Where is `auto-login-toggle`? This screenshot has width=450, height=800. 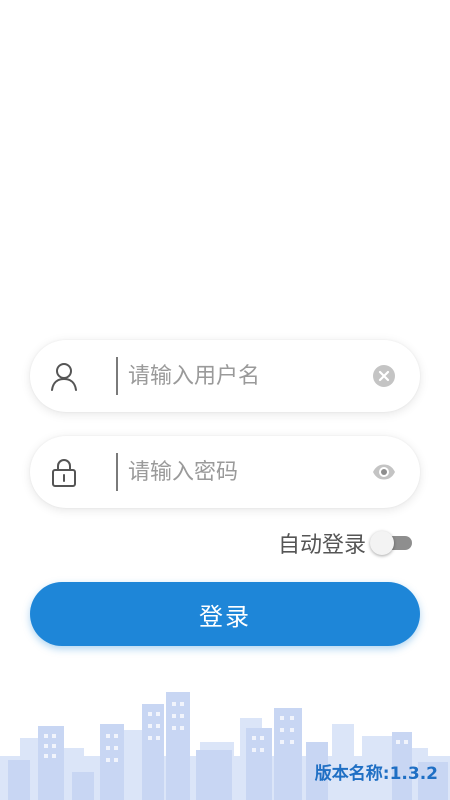 auto-login-toggle is located at coordinates (391, 543).